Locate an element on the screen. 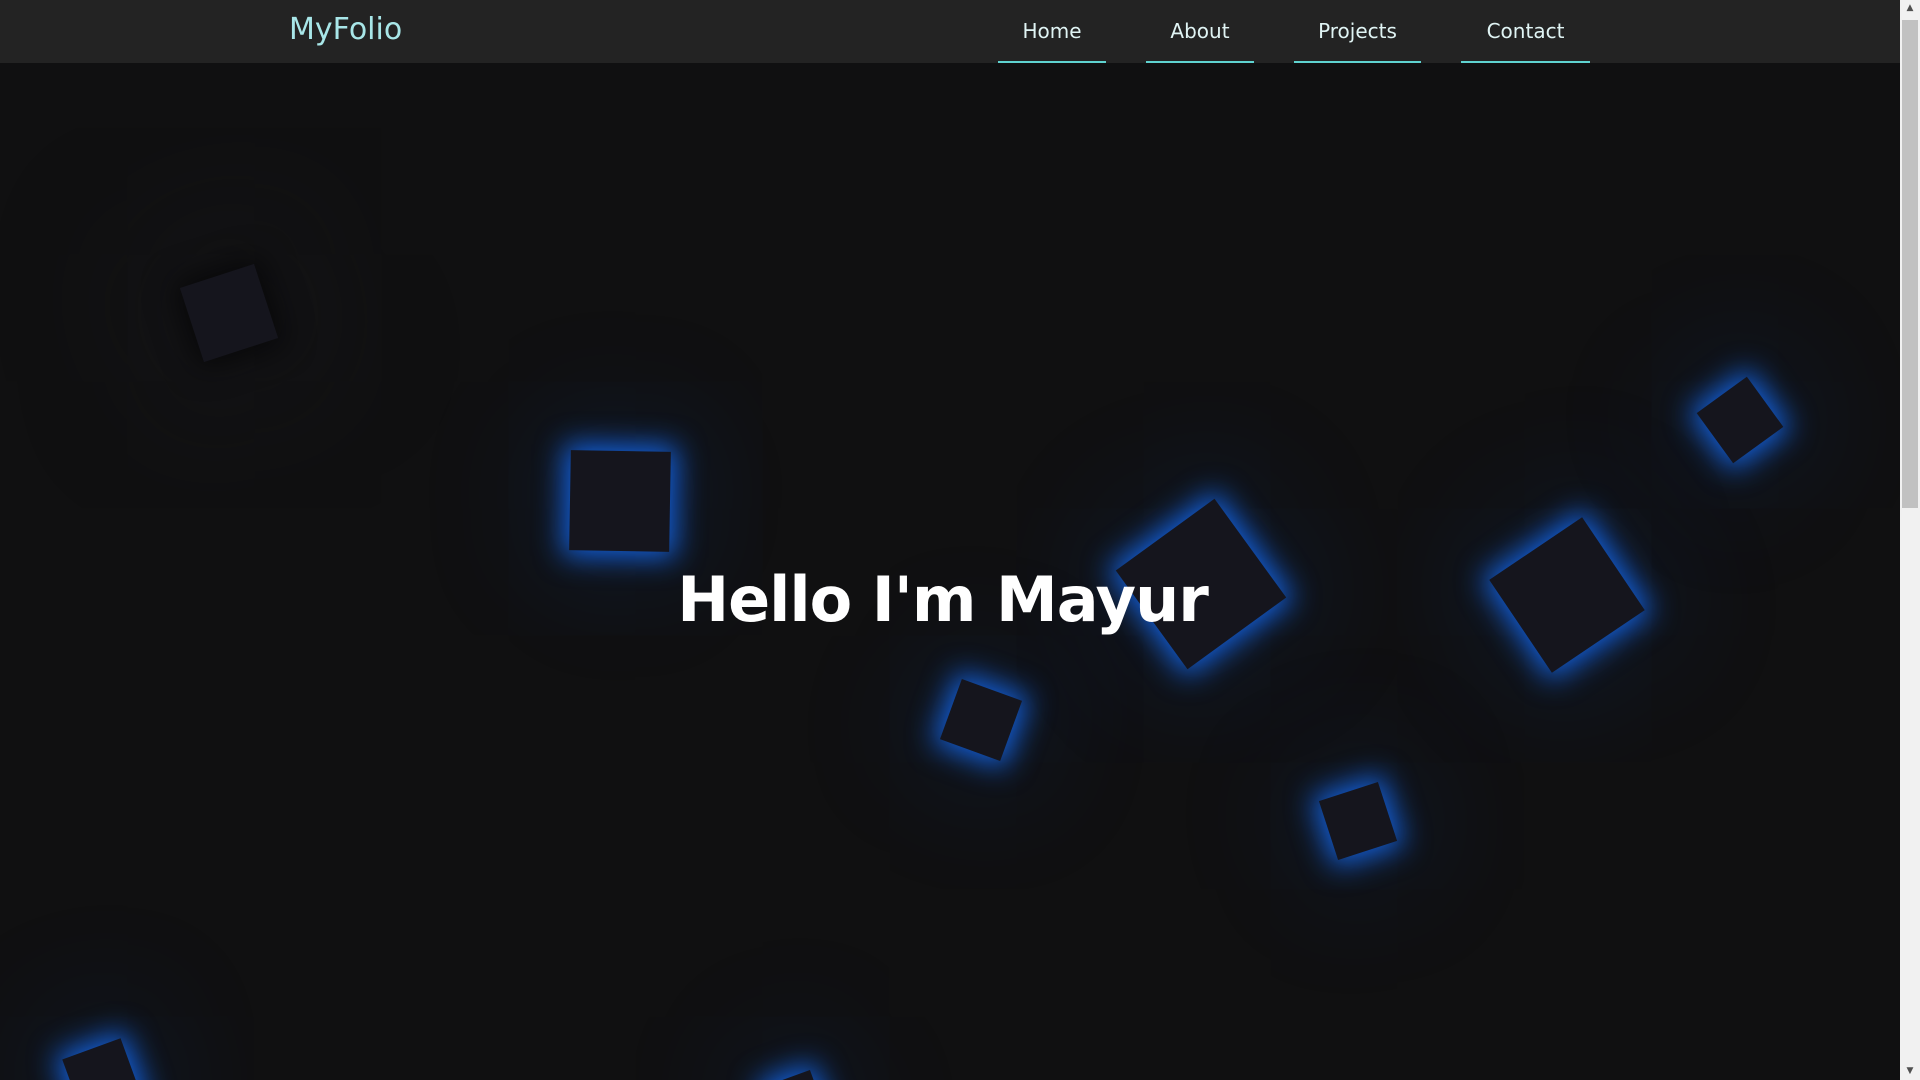 The width and height of the screenshot is (1920, 1080). nav-link-about: About is located at coordinates (1200, 31).